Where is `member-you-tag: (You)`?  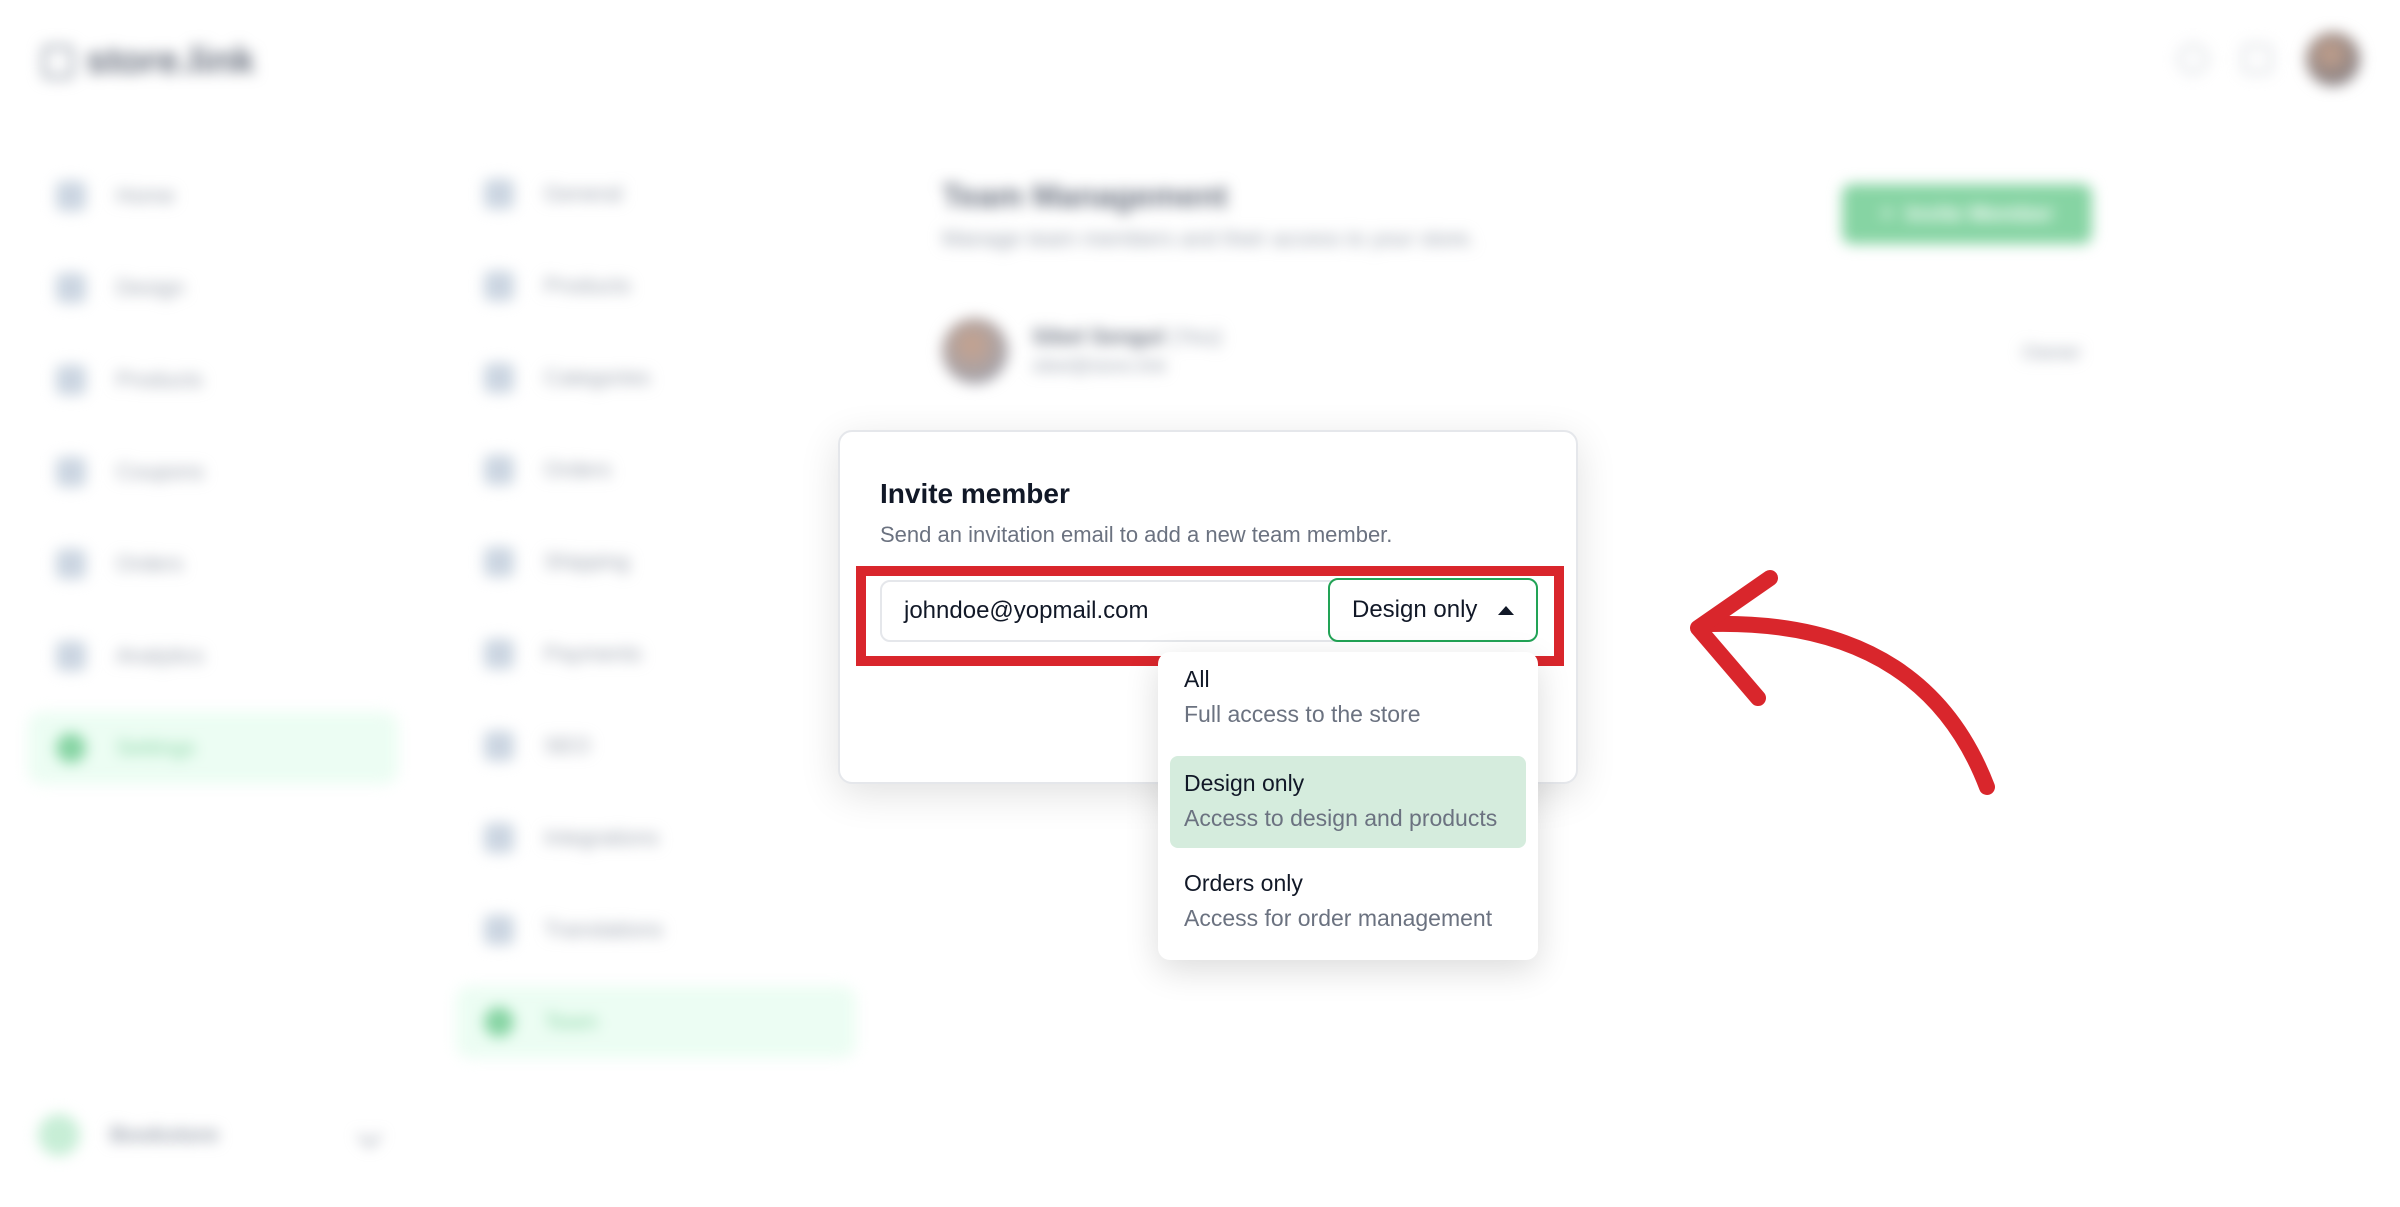
member-you-tag: (You) is located at coordinates (1196, 336).